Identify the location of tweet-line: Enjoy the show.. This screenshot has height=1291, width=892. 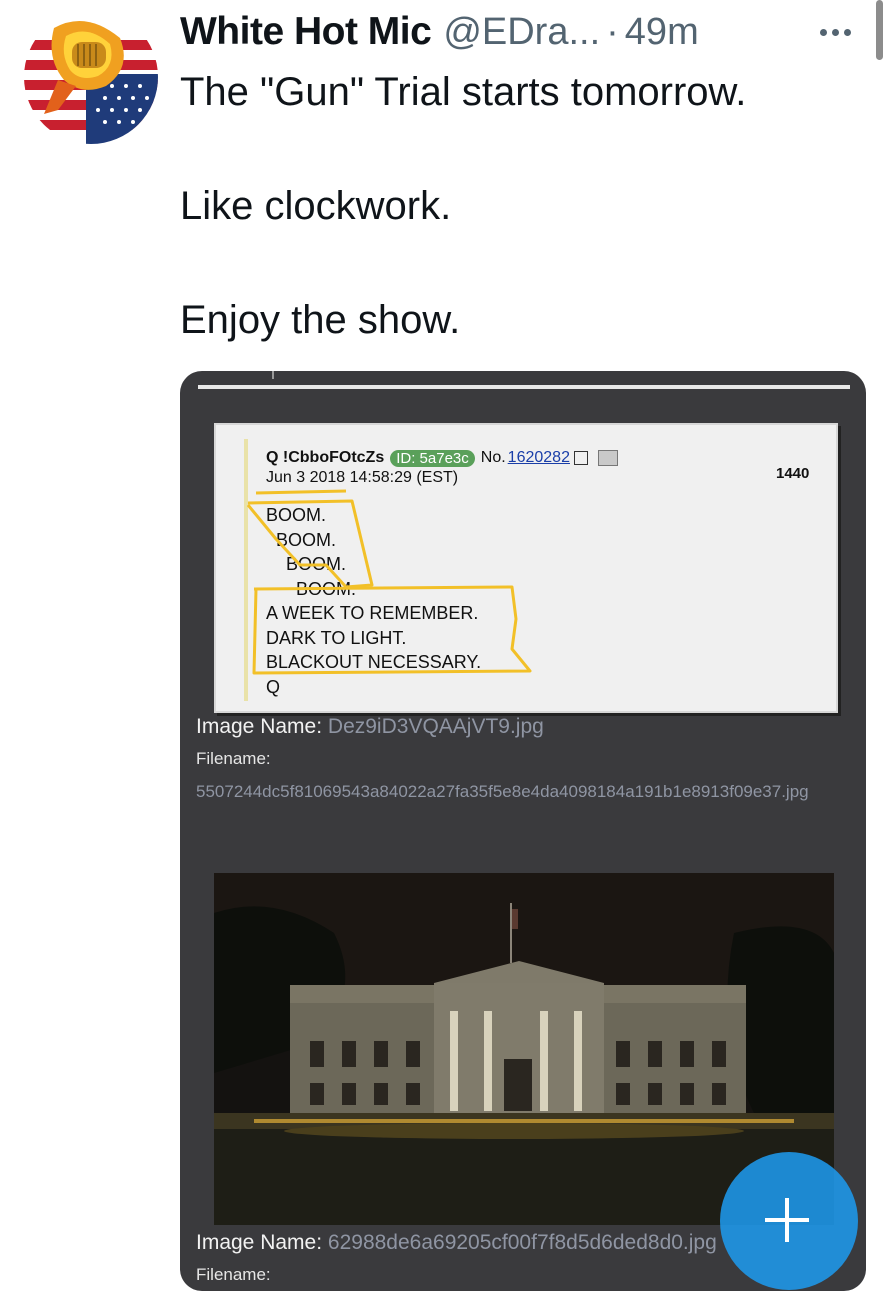
(320, 320).